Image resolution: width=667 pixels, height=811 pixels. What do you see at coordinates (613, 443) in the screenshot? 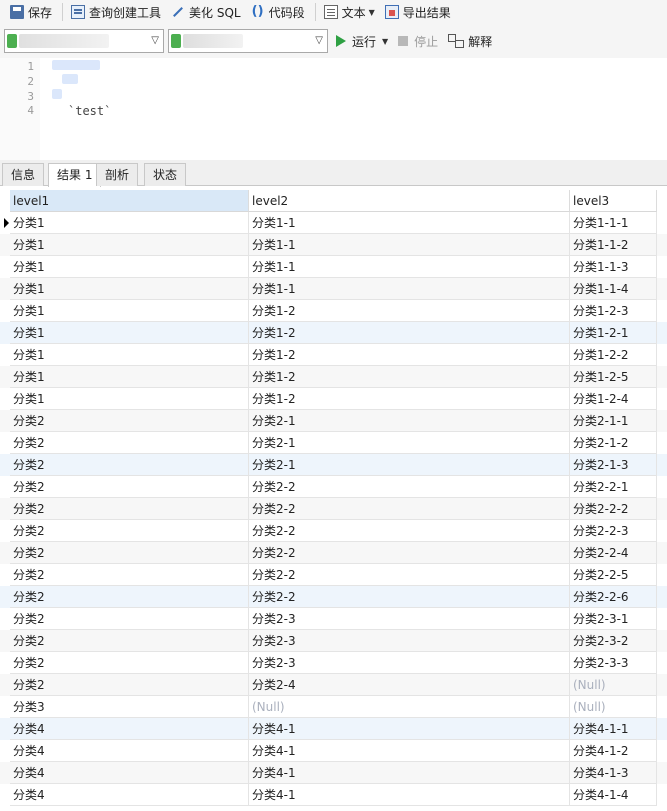
I see `table-cell-level3: 分类2-1-2` at bounding box center [613, 443].